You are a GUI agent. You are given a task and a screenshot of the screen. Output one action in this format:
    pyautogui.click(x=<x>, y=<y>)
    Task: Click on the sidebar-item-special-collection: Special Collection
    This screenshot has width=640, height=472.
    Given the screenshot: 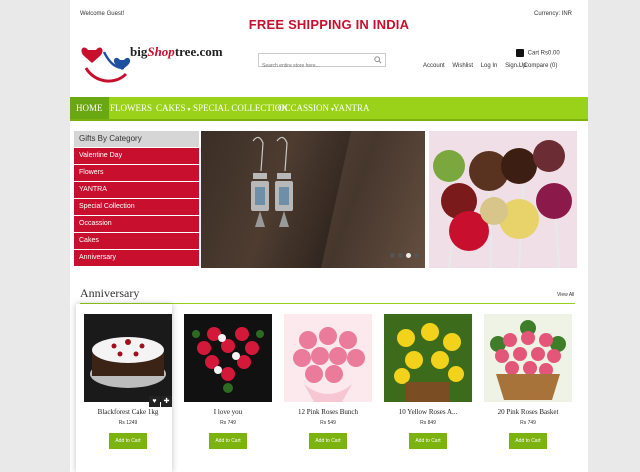 What is the action you would take?
    pyautogui.click(x=136, y=207)
    